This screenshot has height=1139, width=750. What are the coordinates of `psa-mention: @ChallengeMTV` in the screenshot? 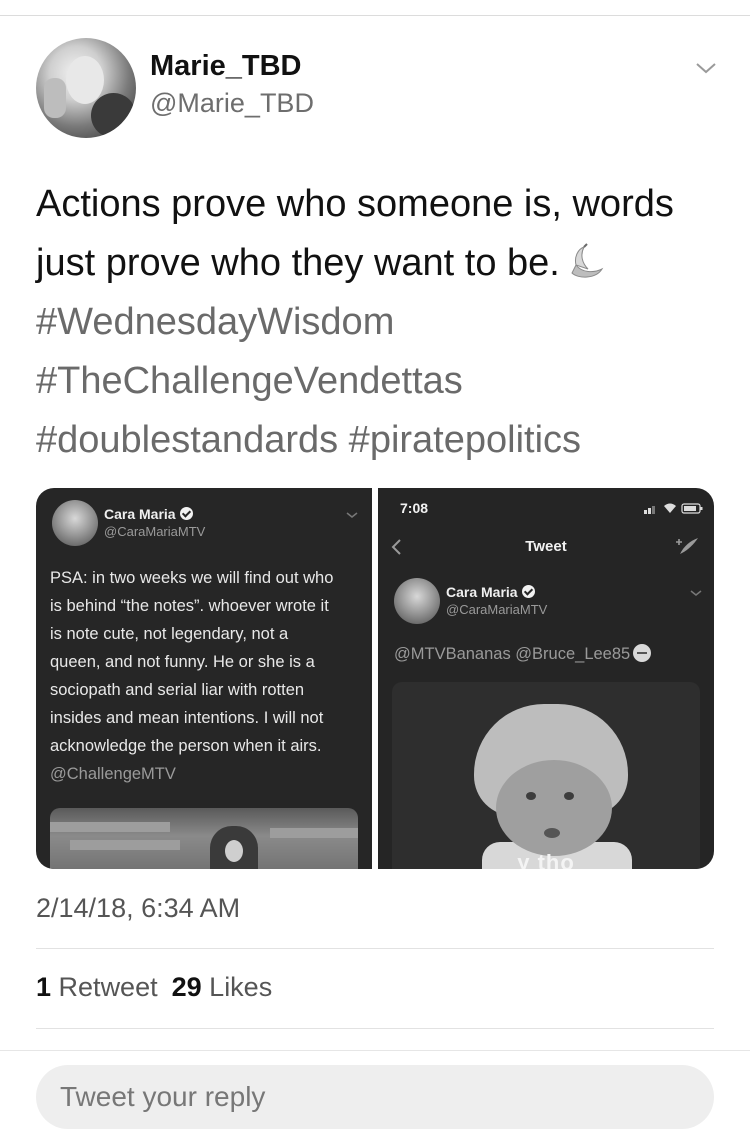 It's located at (113, 774).